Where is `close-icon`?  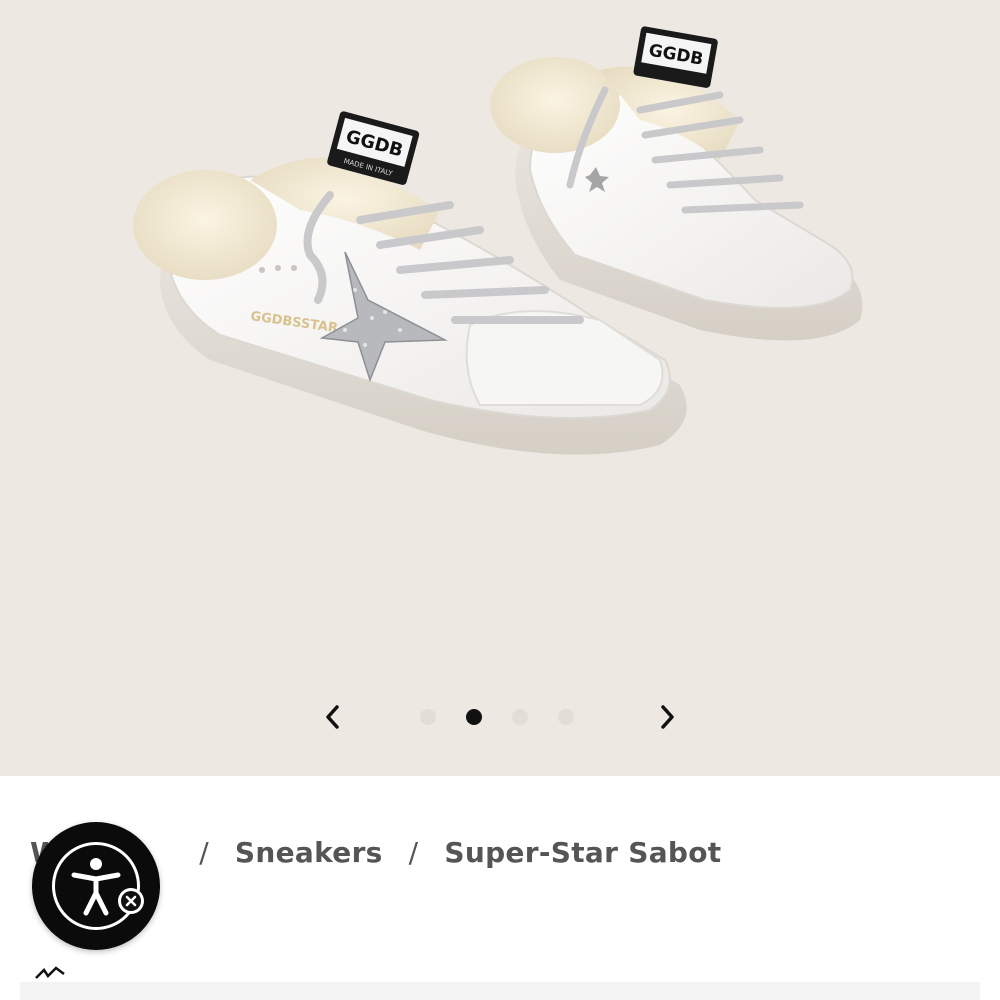
close-icon is located at coordinates (131, 901).